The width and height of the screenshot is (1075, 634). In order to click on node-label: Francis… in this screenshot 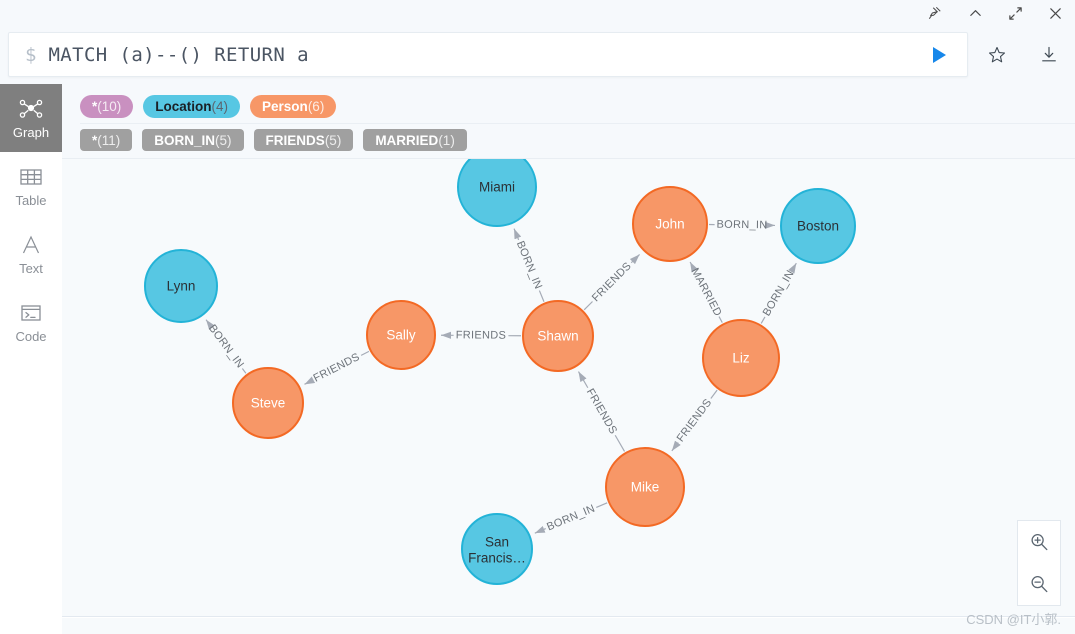, I will do `click(497, 558)`.